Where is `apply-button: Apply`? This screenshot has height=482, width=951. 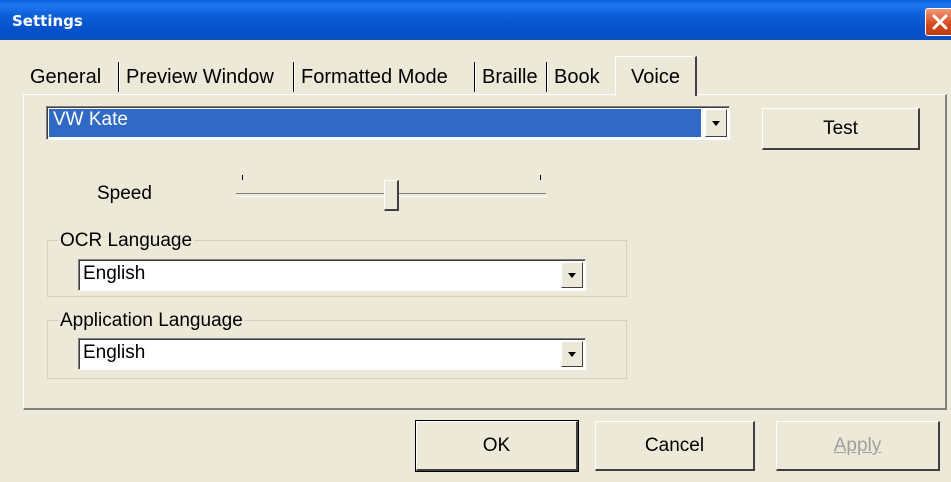
apply-button: Apply is located at coordinates (858, 446).